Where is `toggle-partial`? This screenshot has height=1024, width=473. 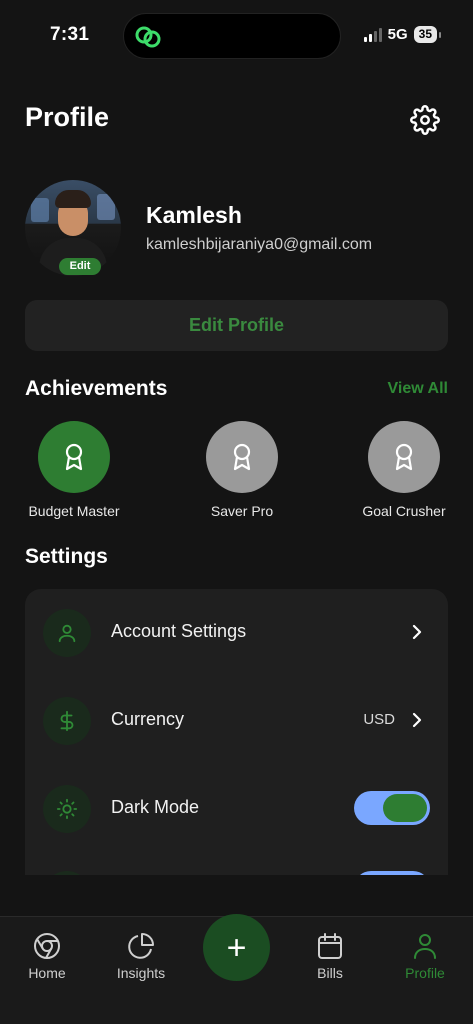
toggle-partial is located at coordinates (392, 873).